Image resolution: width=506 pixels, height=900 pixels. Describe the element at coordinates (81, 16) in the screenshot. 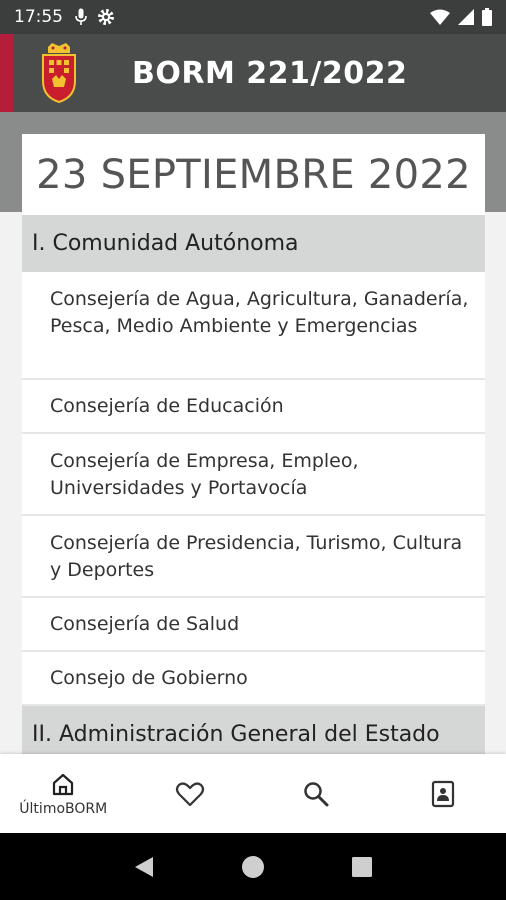

I see `microphone-icon` at that location.